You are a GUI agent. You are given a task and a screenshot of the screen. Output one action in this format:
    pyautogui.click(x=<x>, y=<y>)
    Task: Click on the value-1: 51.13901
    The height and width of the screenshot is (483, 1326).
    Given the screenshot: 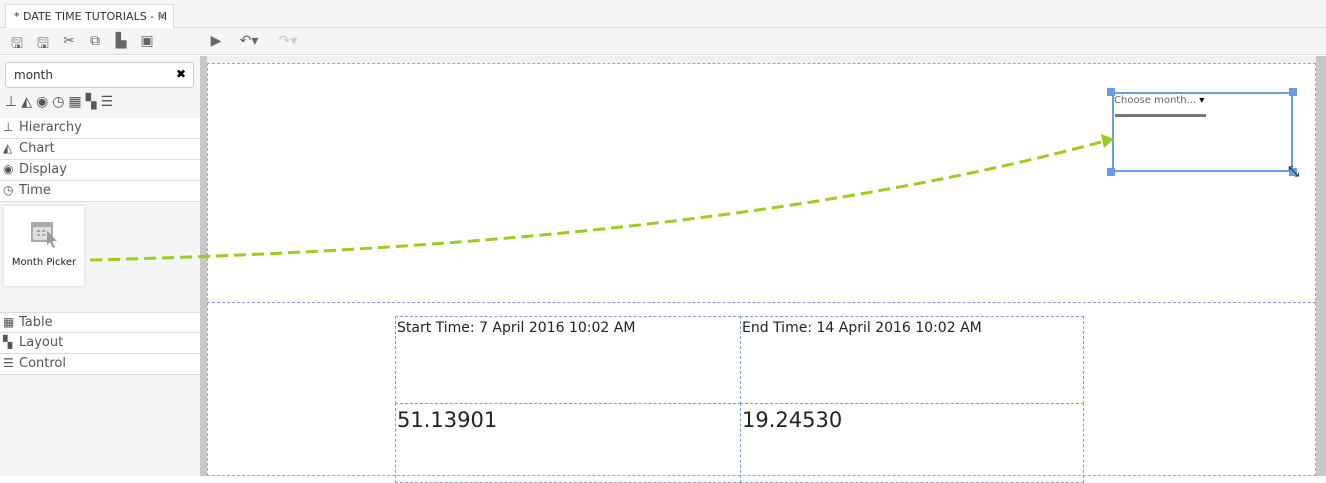 What is the action you would take?
    pyautogui.click(x=447, y=420)
    